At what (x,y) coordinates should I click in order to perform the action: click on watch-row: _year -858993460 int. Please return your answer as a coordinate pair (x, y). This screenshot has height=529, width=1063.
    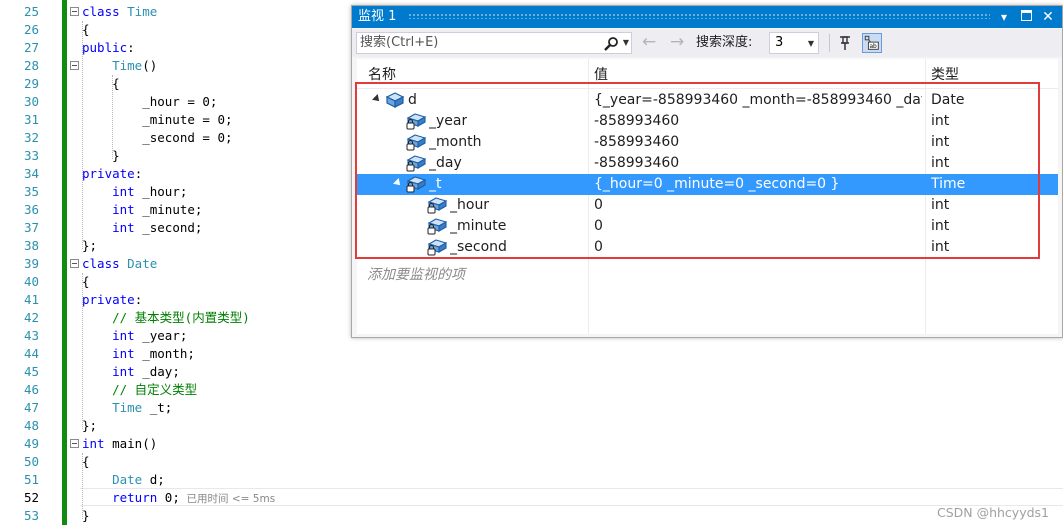
    Looking at the image, I should click on (707, 121).